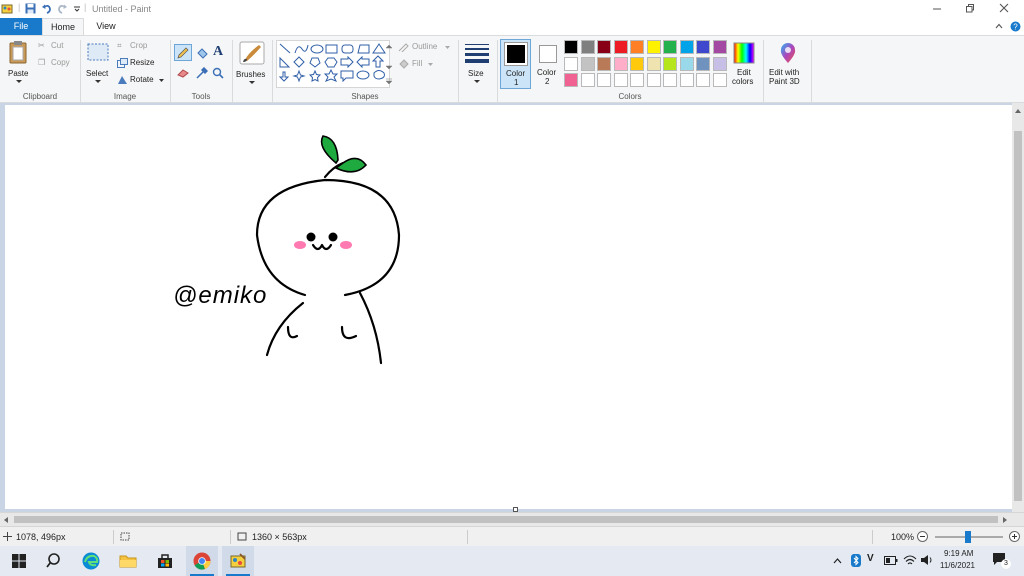  I want to click on edit-with-paint3d-button: Edit with Paint 3D, so click(788, 64).